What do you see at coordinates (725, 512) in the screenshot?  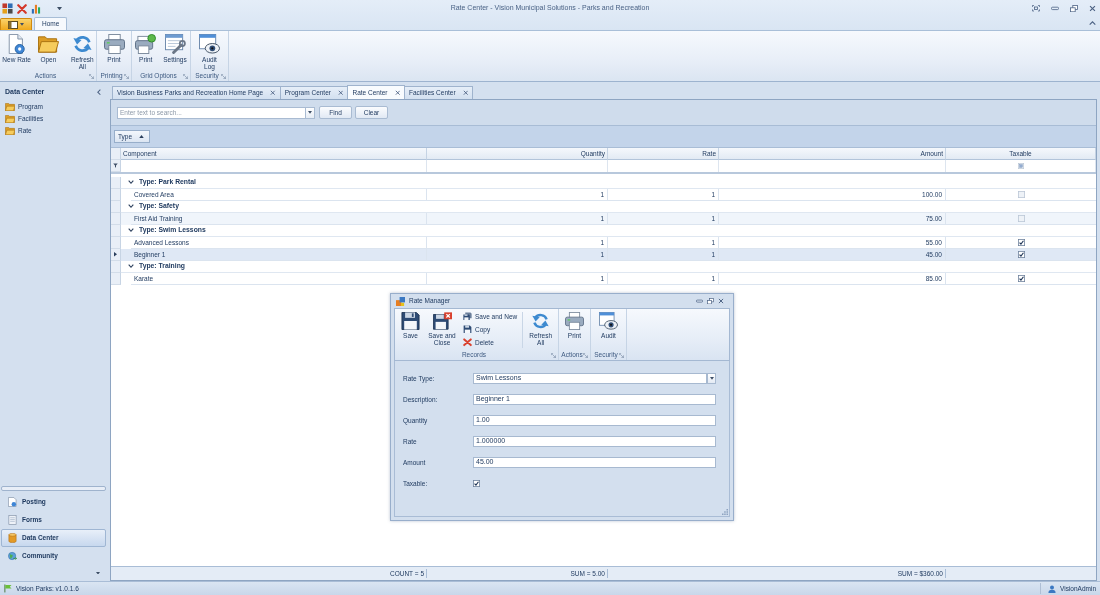 I see `resize-grip-icon` at bounding box center [725, 512].